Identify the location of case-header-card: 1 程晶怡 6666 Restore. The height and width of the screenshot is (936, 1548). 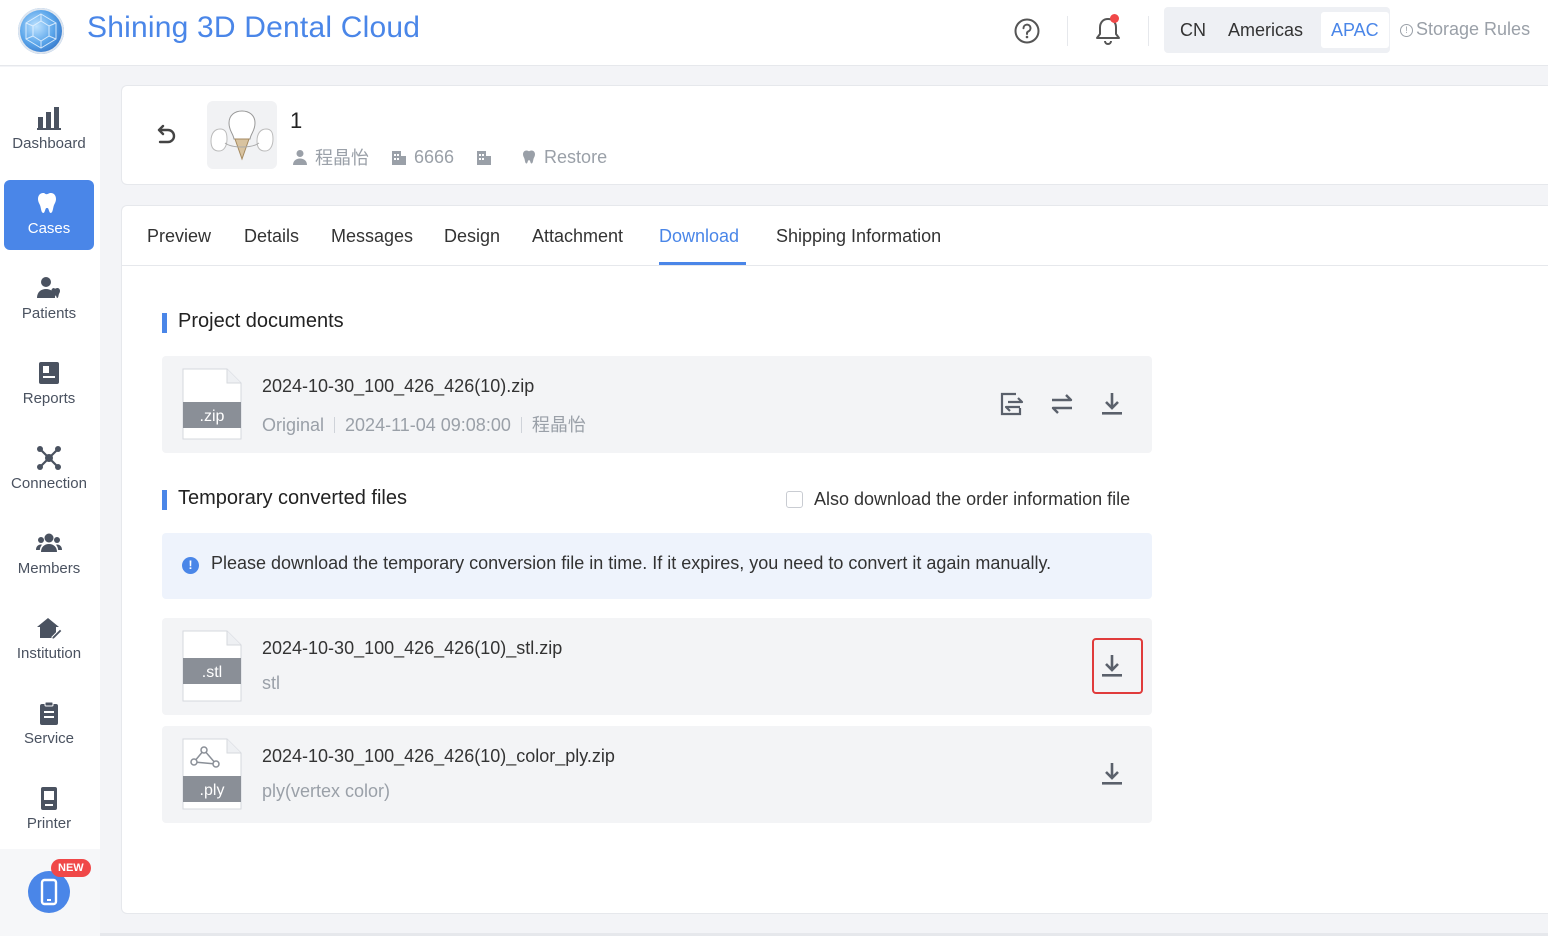
(834, 135).